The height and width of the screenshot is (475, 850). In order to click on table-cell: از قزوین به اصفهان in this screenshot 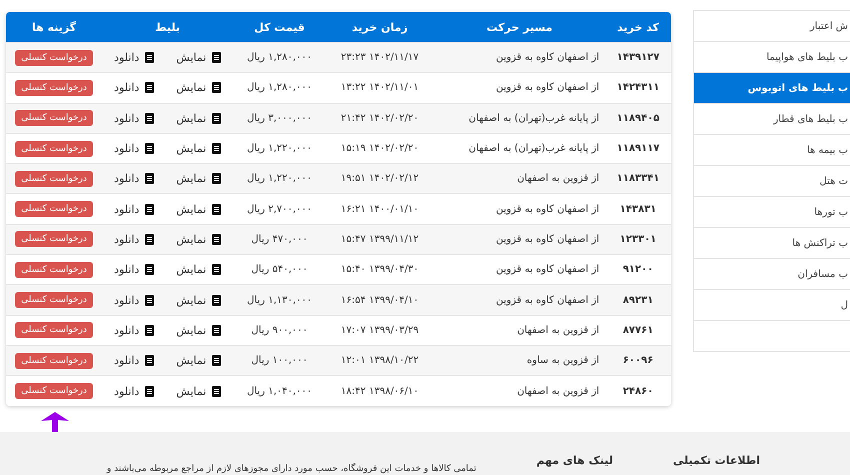, I will do `click(520, 179)`.